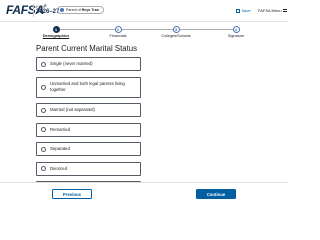  I want to click on continue-button: Continue, so click(216, 194).